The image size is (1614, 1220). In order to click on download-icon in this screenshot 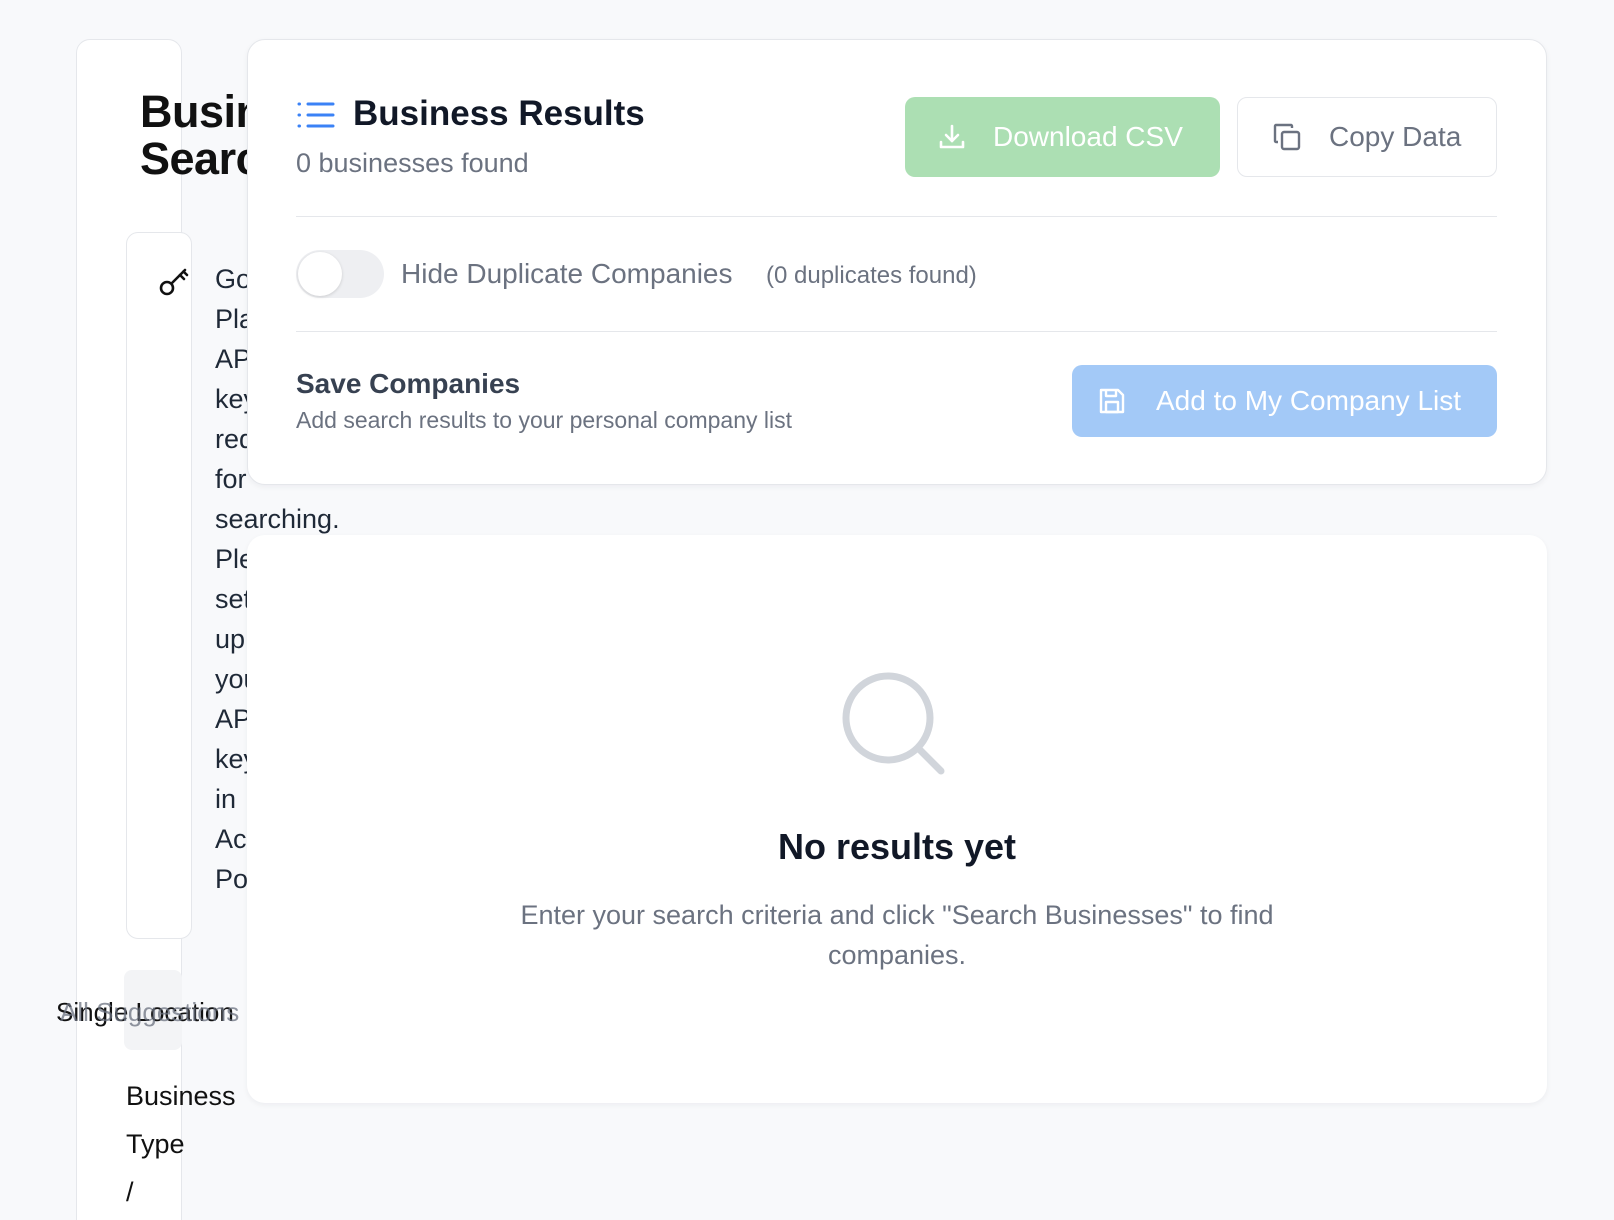, I will do `click(952, 136)`.